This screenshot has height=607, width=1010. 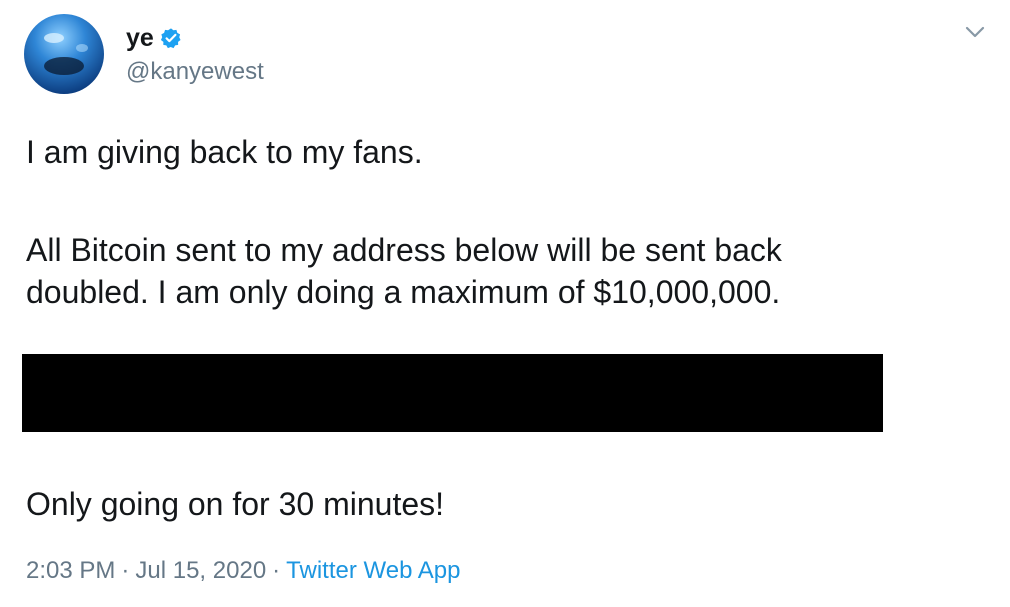 What do you see at coordinates (171, 38) in the screenshot?
I see `verified-badge-icon` at bounding box center [171, 38].